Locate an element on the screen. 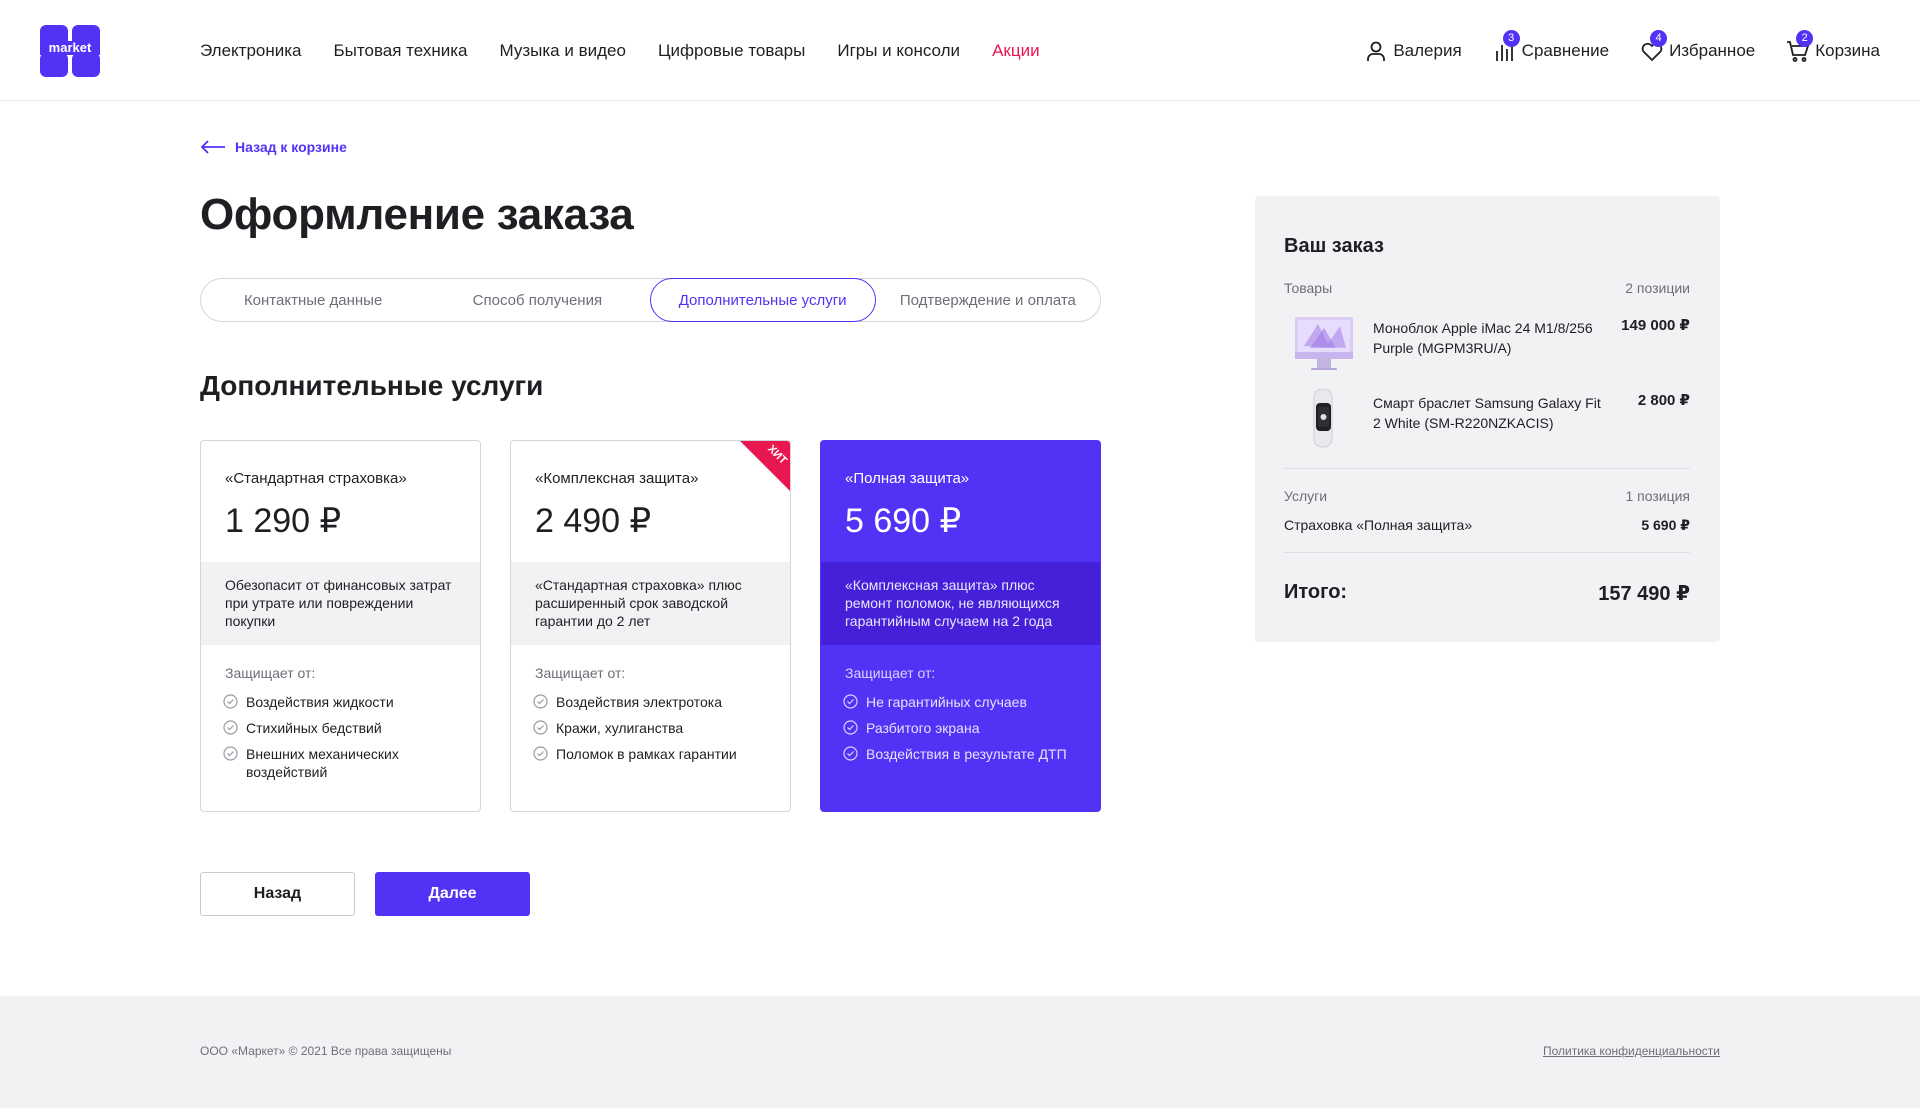  fitness-band-image is located at coordinates (1323, 418).